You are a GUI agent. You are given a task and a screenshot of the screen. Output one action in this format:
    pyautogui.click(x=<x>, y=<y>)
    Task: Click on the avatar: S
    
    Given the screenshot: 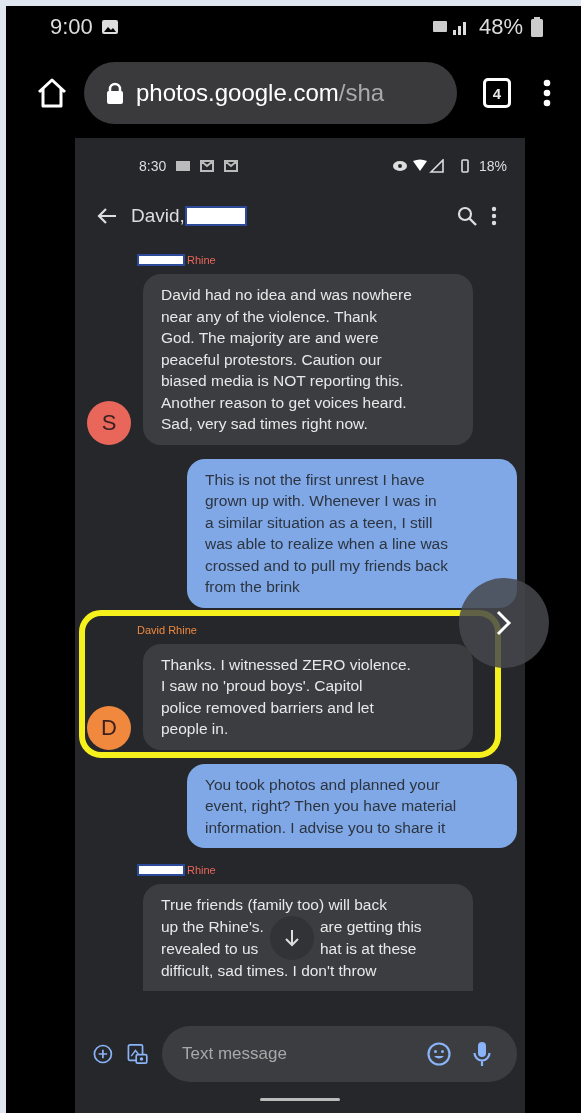 What is the action you would take?
    pyautogui.click(x=109, y=422)
    